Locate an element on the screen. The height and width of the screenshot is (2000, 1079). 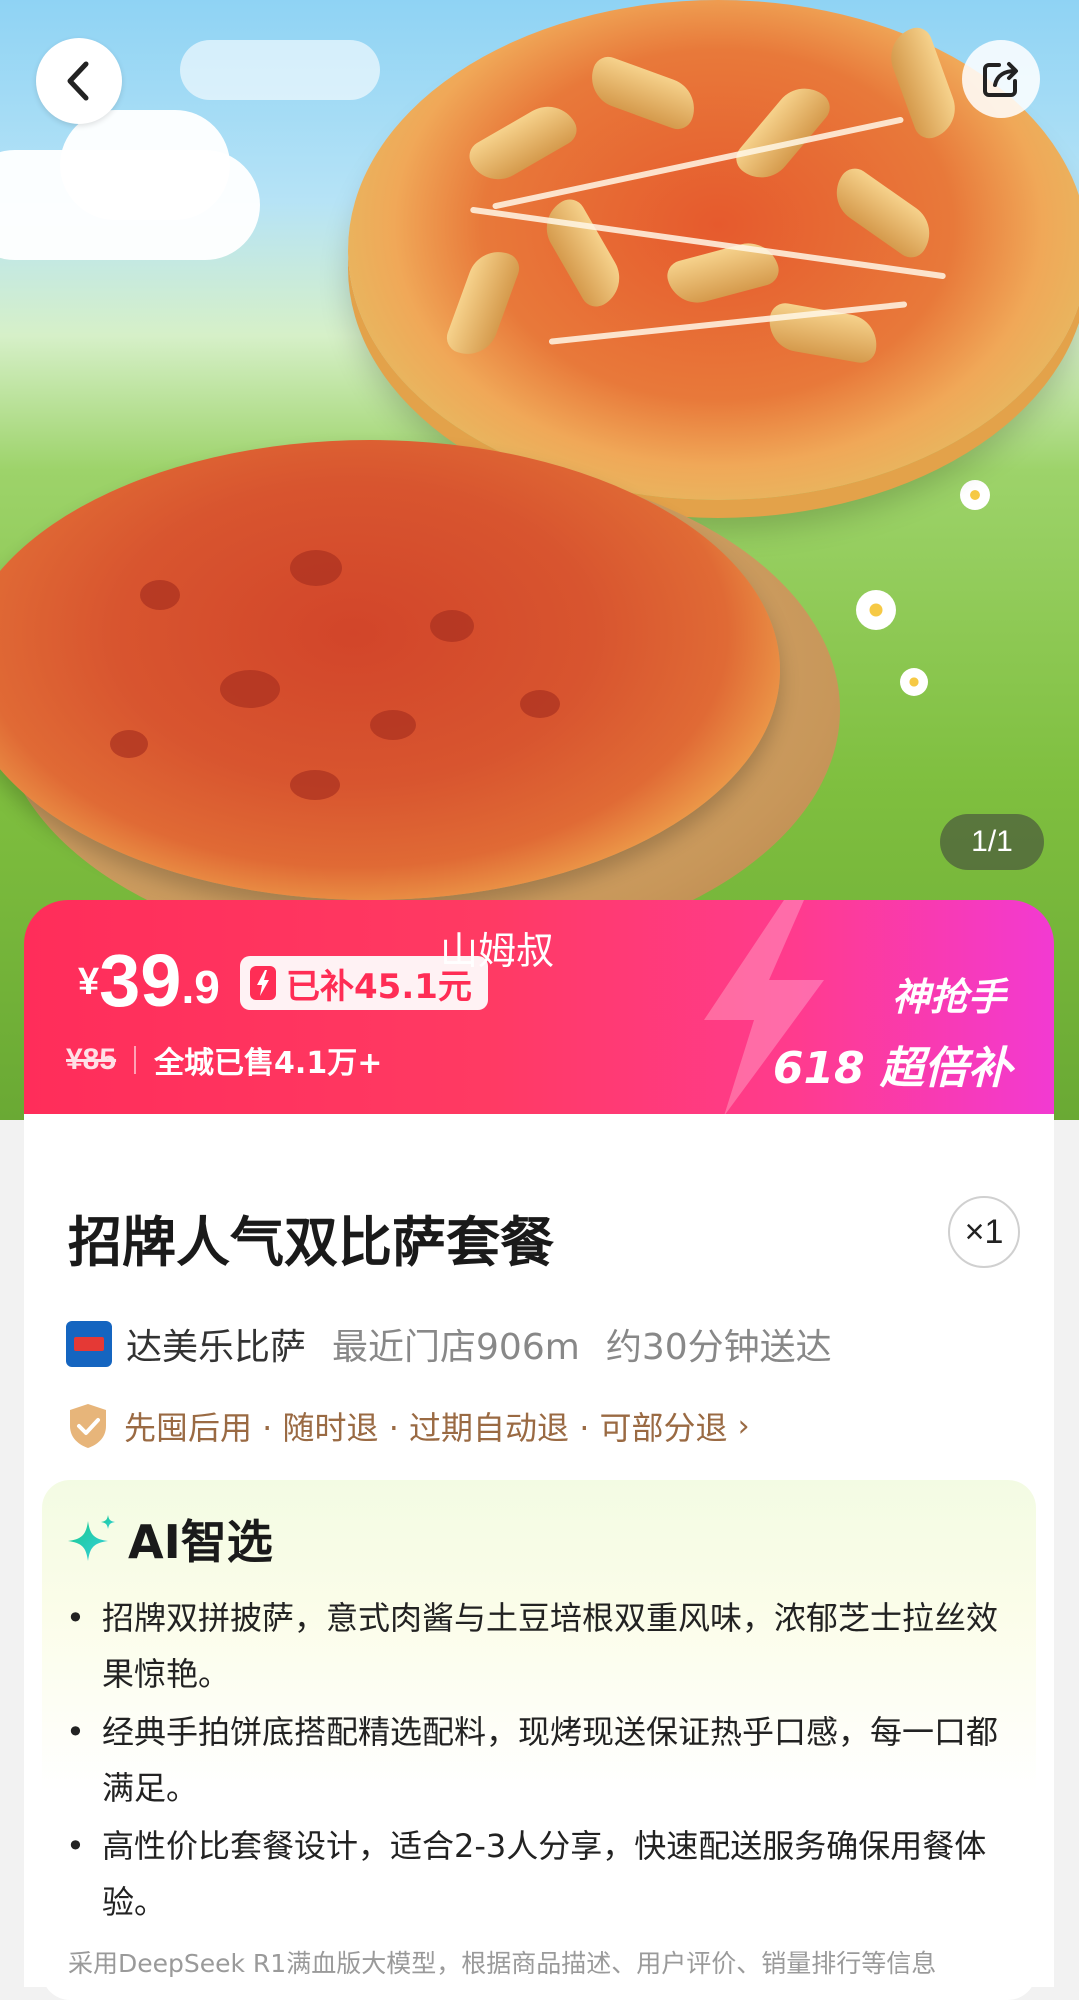
back-arrow-icon is located at coordinates (78, 81).